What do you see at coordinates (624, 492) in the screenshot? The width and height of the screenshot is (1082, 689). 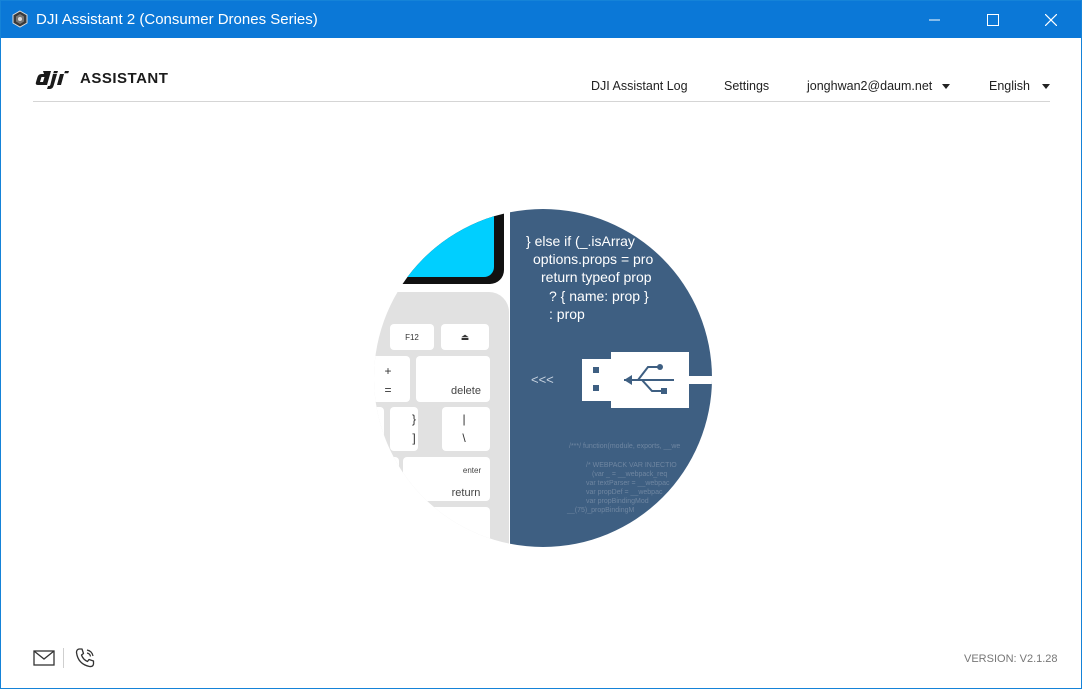 I see `small-code-line: var propDef = __webpac` at bounding box center [624, 492].